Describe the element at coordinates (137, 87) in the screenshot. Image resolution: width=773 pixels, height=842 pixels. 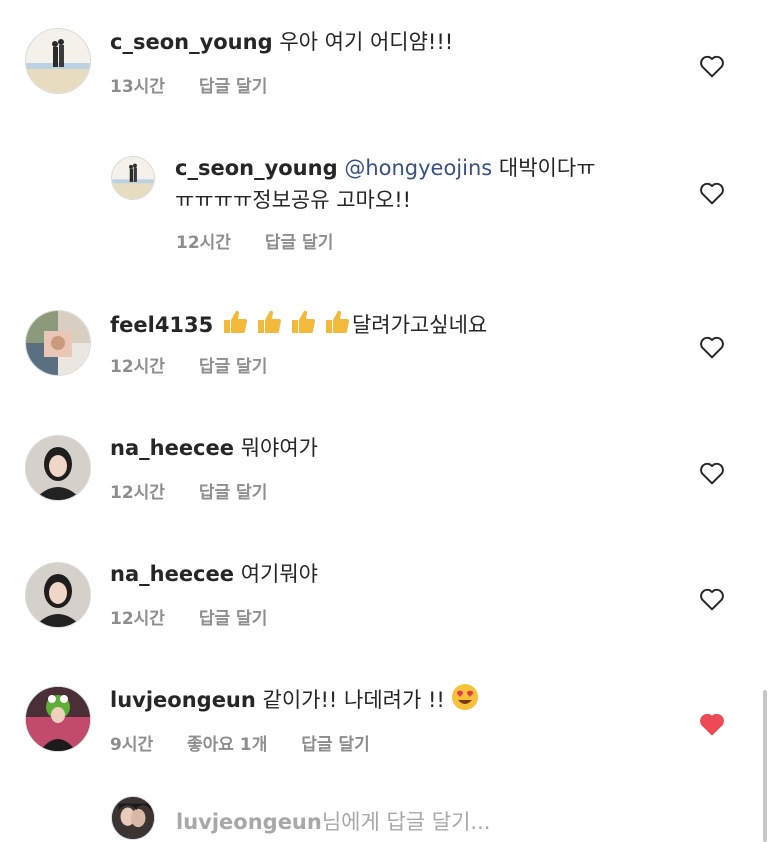
I see `comment-time: 13시간` at that location.